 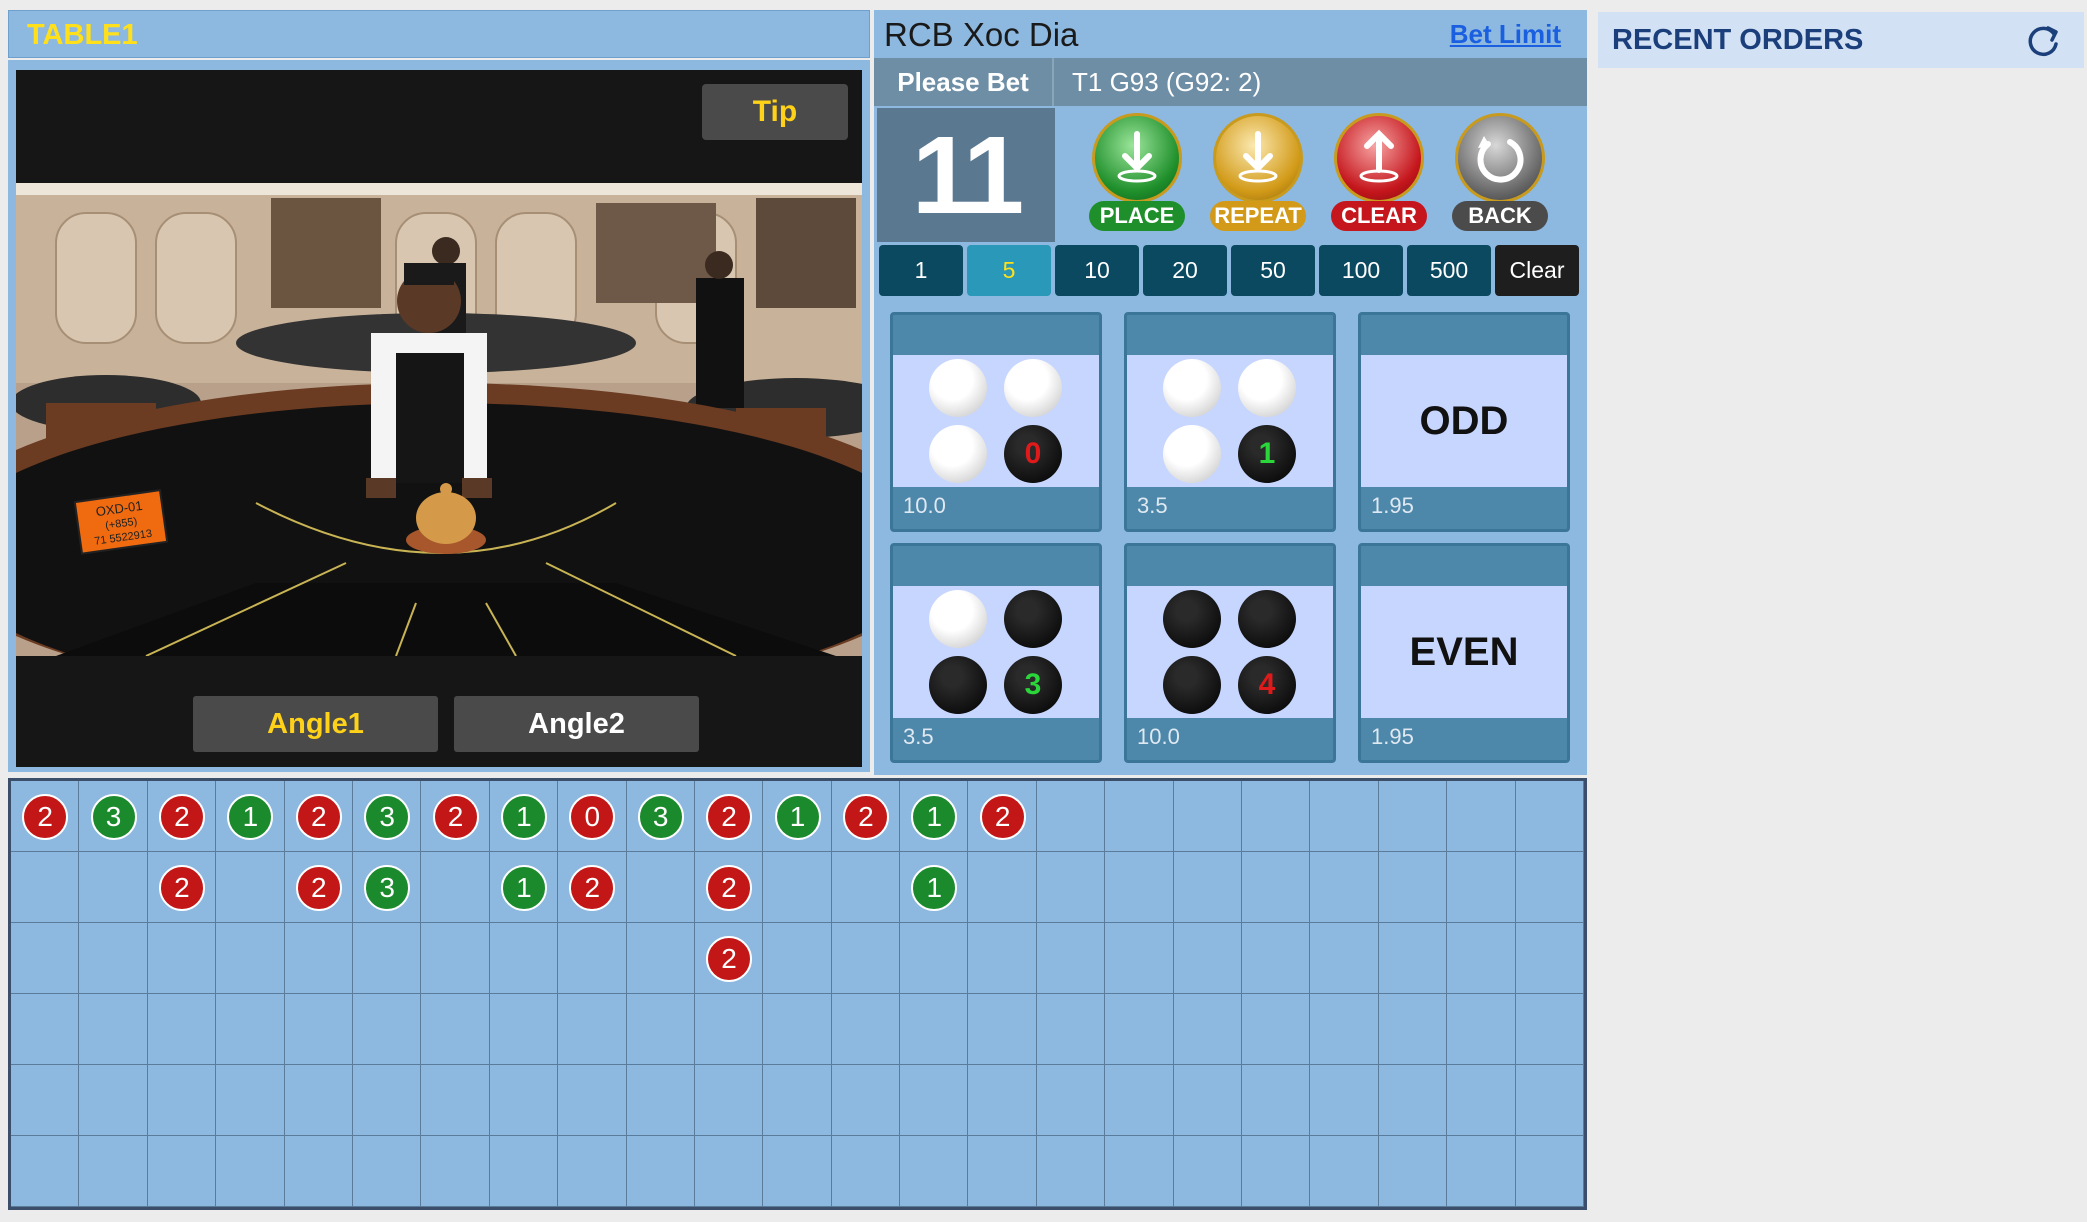 I want to click on round-info: T1 G93 (G92: 2), so click(x=1167, y=82).